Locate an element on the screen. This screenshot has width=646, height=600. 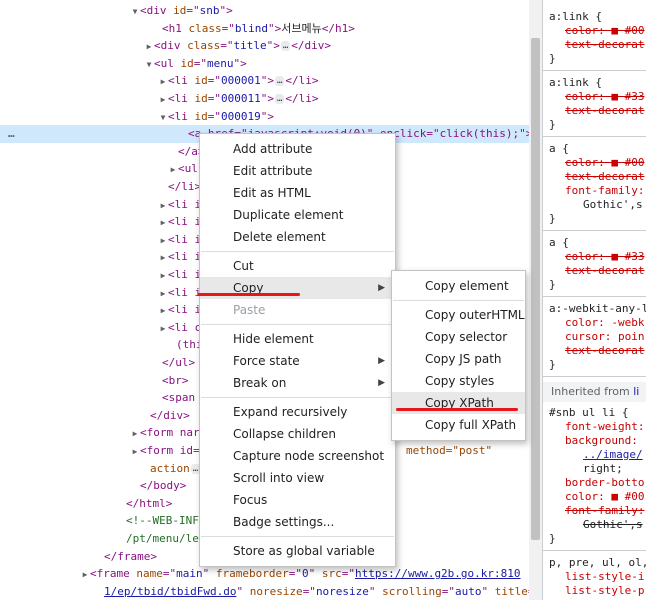
node-token: https://www.g2b.go.kr:810 is located at coordinates (438, 573).